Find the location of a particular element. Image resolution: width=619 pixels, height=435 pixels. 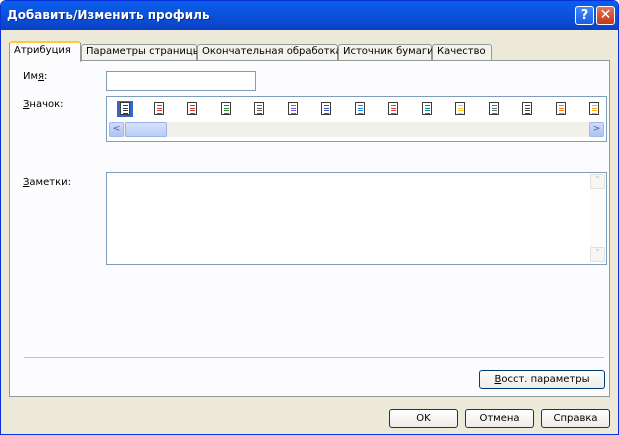

tab-paper-source: Источник бумаги is located at coordinates (386, 52).